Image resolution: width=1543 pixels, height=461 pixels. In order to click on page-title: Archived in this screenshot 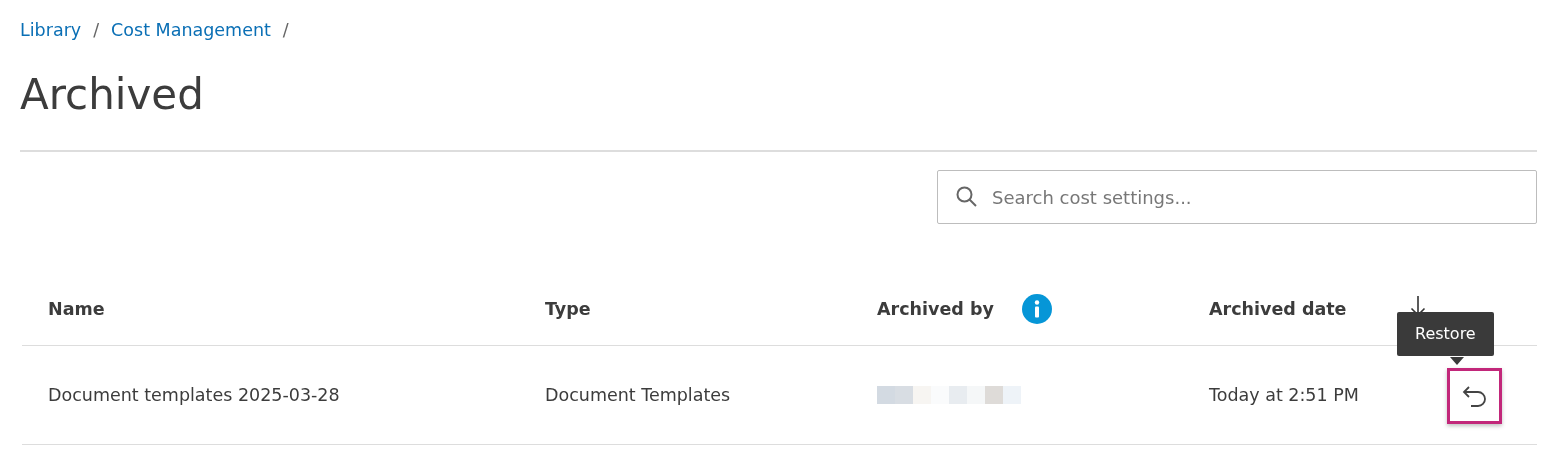, I will do `click(112, 95)`.